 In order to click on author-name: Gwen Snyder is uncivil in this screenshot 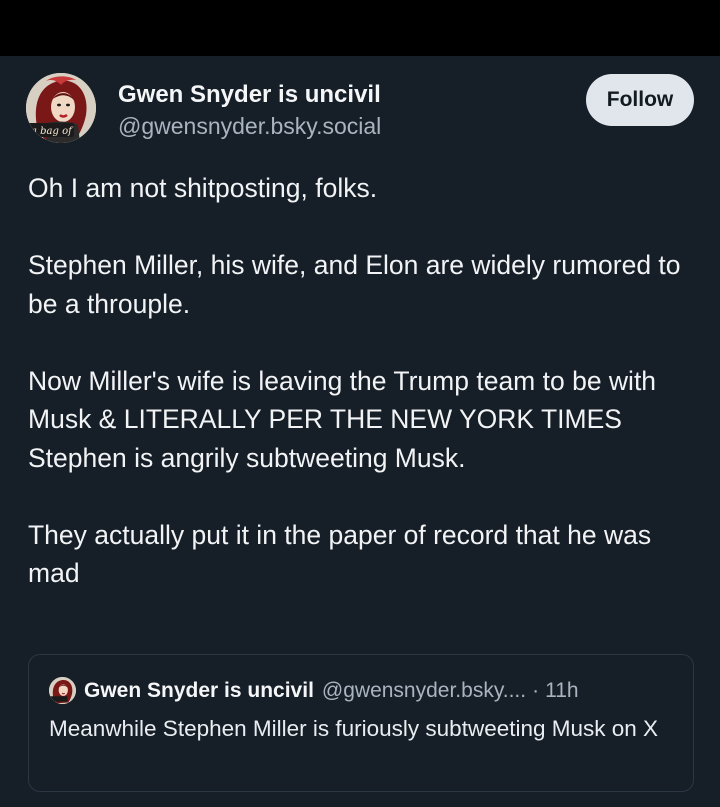, I will do `click(249, 95)`.